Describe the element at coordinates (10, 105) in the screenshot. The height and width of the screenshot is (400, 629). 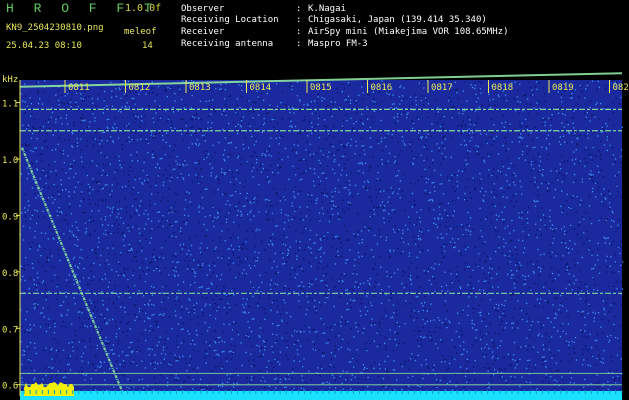
I see `y-tick-label: 1.1` at that location.